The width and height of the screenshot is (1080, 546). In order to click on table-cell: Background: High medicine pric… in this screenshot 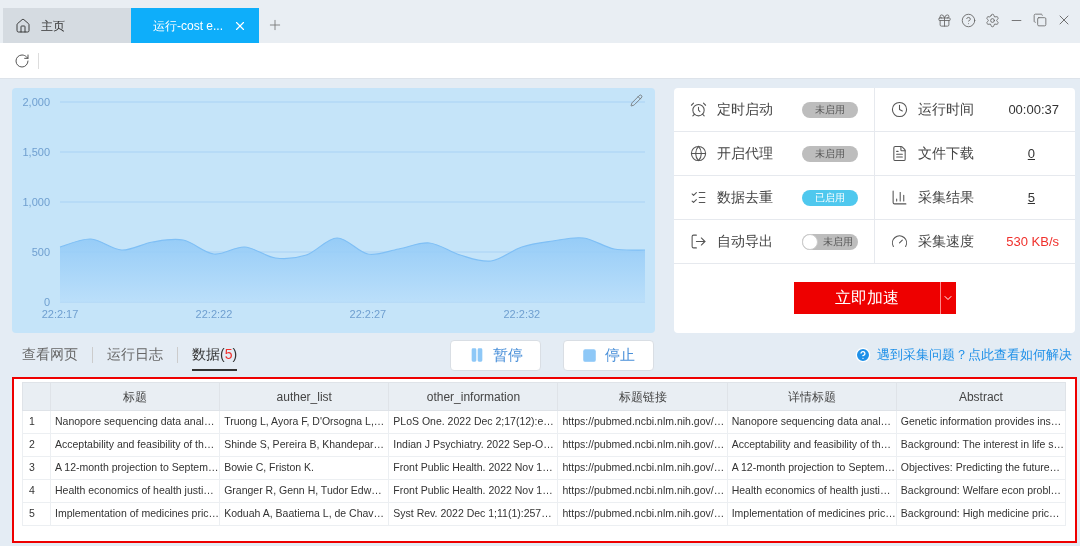, I will do `click(981, 514)`.